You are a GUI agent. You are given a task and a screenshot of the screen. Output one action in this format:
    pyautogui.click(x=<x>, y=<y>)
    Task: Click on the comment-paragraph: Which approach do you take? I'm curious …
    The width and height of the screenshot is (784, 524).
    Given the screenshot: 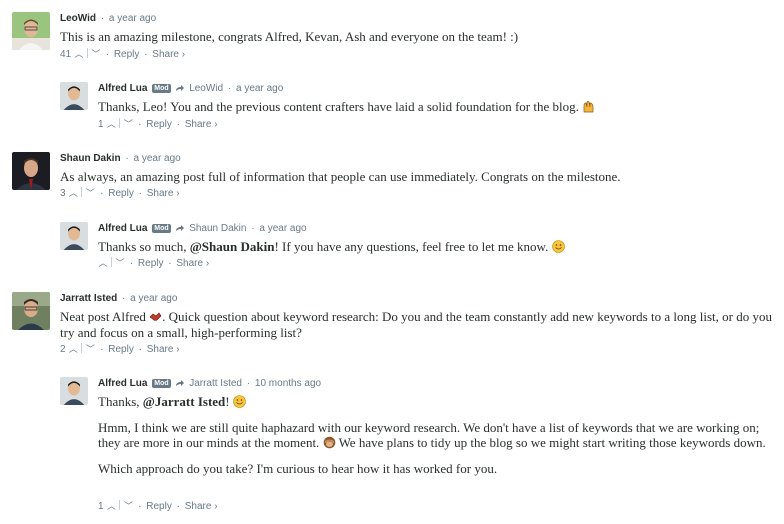 What is the action you would take?
    pyautogui.click(x=298, y=468)
    